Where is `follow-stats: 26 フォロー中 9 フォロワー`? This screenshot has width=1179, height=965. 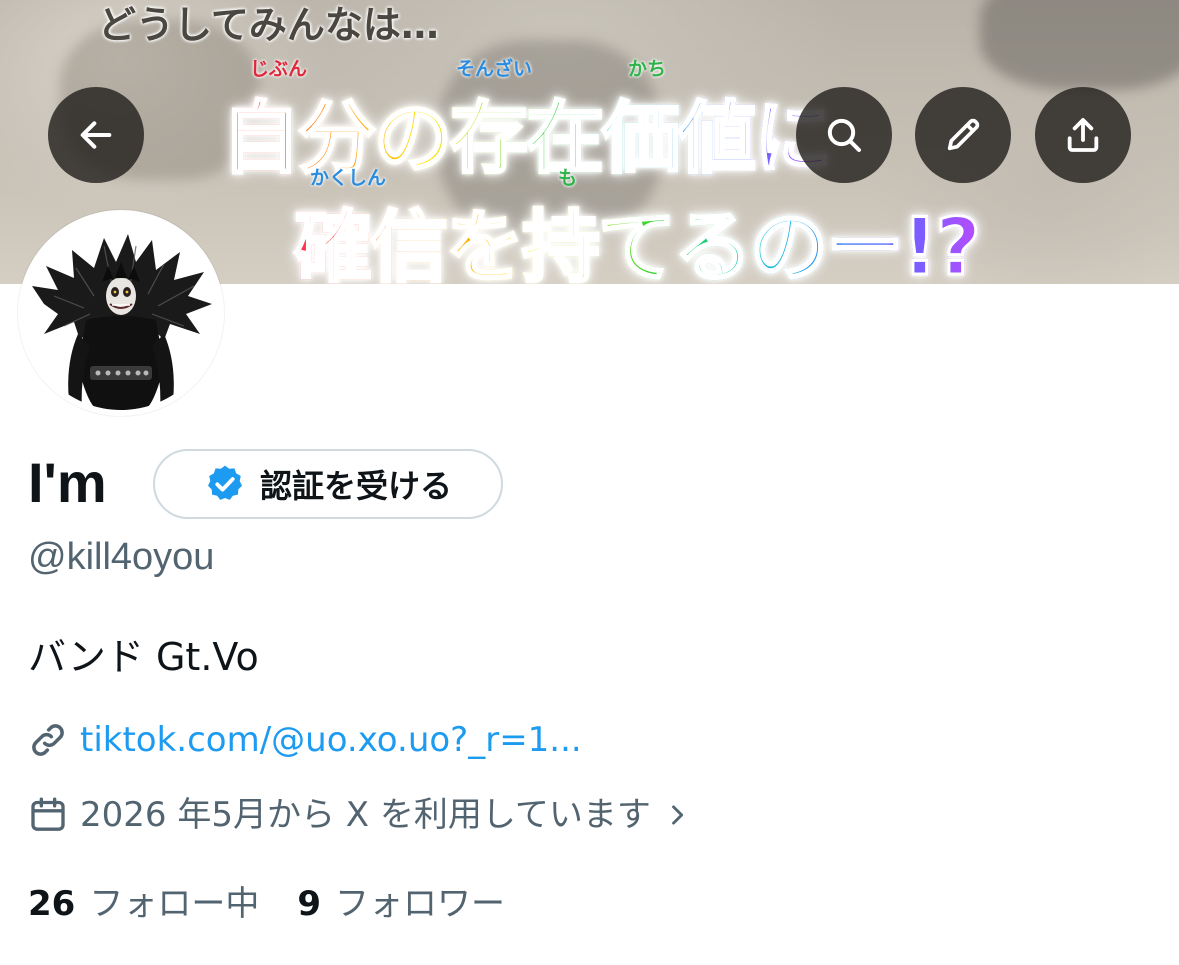 follow-stats: 26 フォロー中 9 フォロワー is located at coordinates (266, 900).